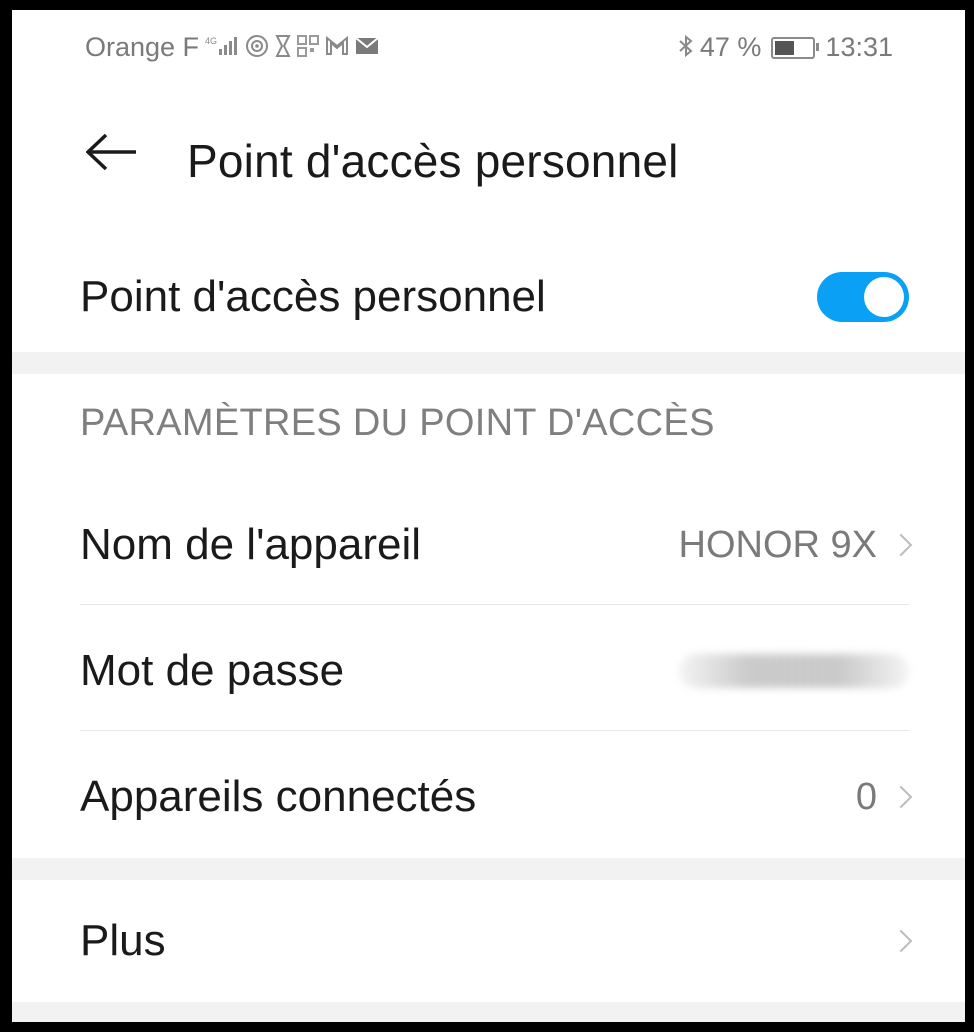 This screenshot has width=974, height=1032. I want to click on battery-fill, so click(785, 47).